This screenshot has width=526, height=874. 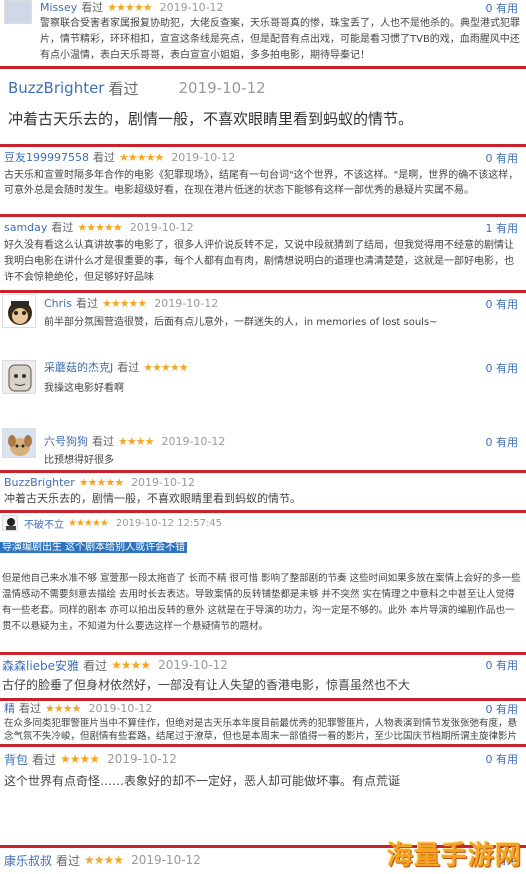 What do you see at coordinates (28, 860) in the screenshot?
I see `username: 康乐叔叔` at bounding box center [28, 860].